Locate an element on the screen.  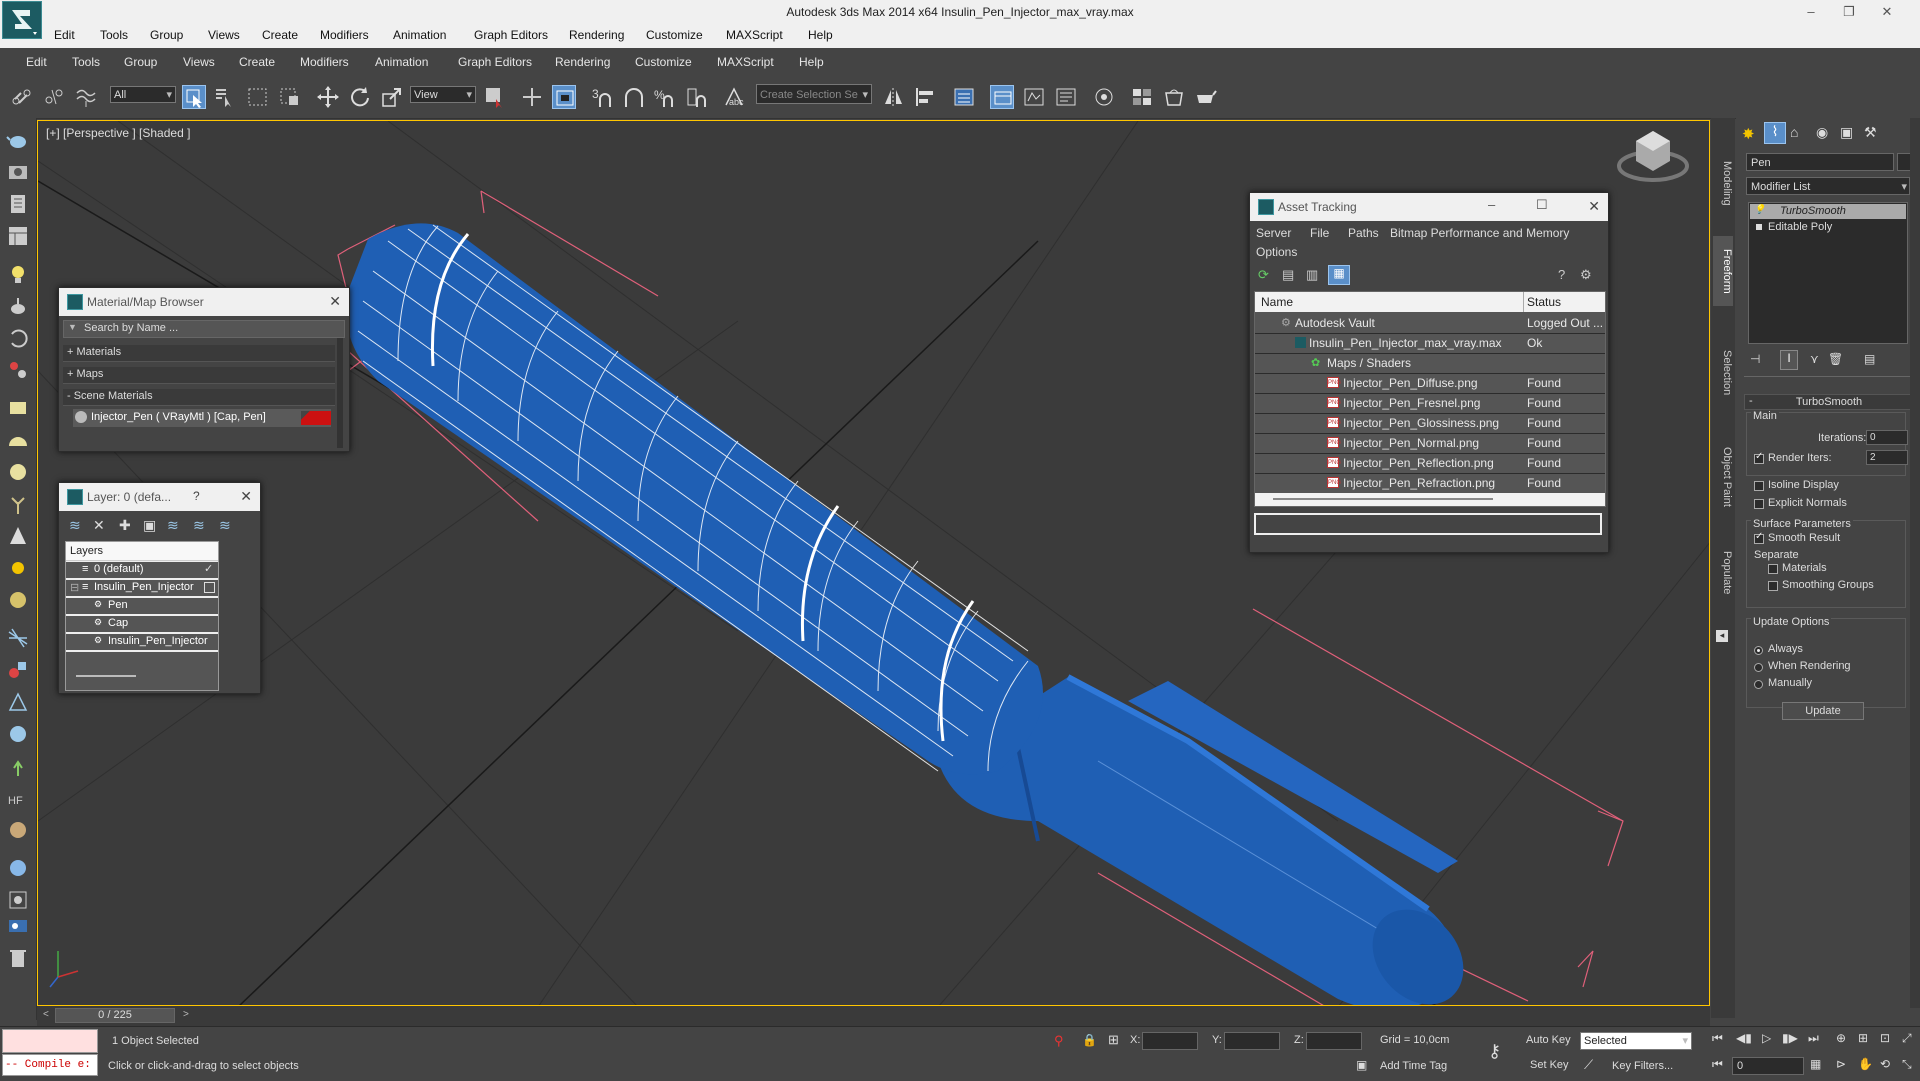
next-key-icon: ▮▶ is located at coordinates (1790, 1038).